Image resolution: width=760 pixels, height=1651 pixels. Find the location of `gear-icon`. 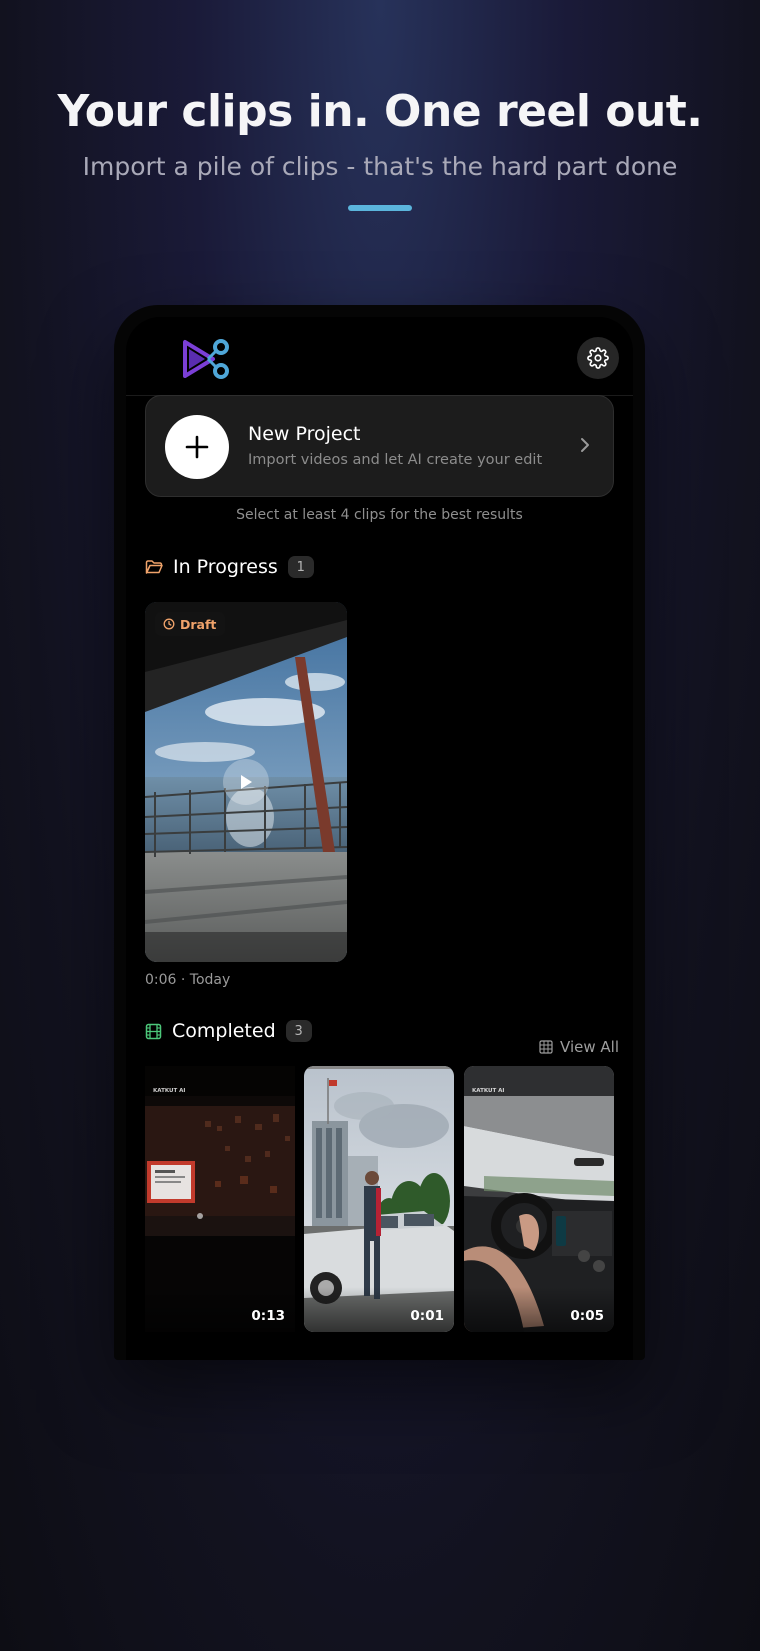

gear-icon is located at coordinates (598, 358).